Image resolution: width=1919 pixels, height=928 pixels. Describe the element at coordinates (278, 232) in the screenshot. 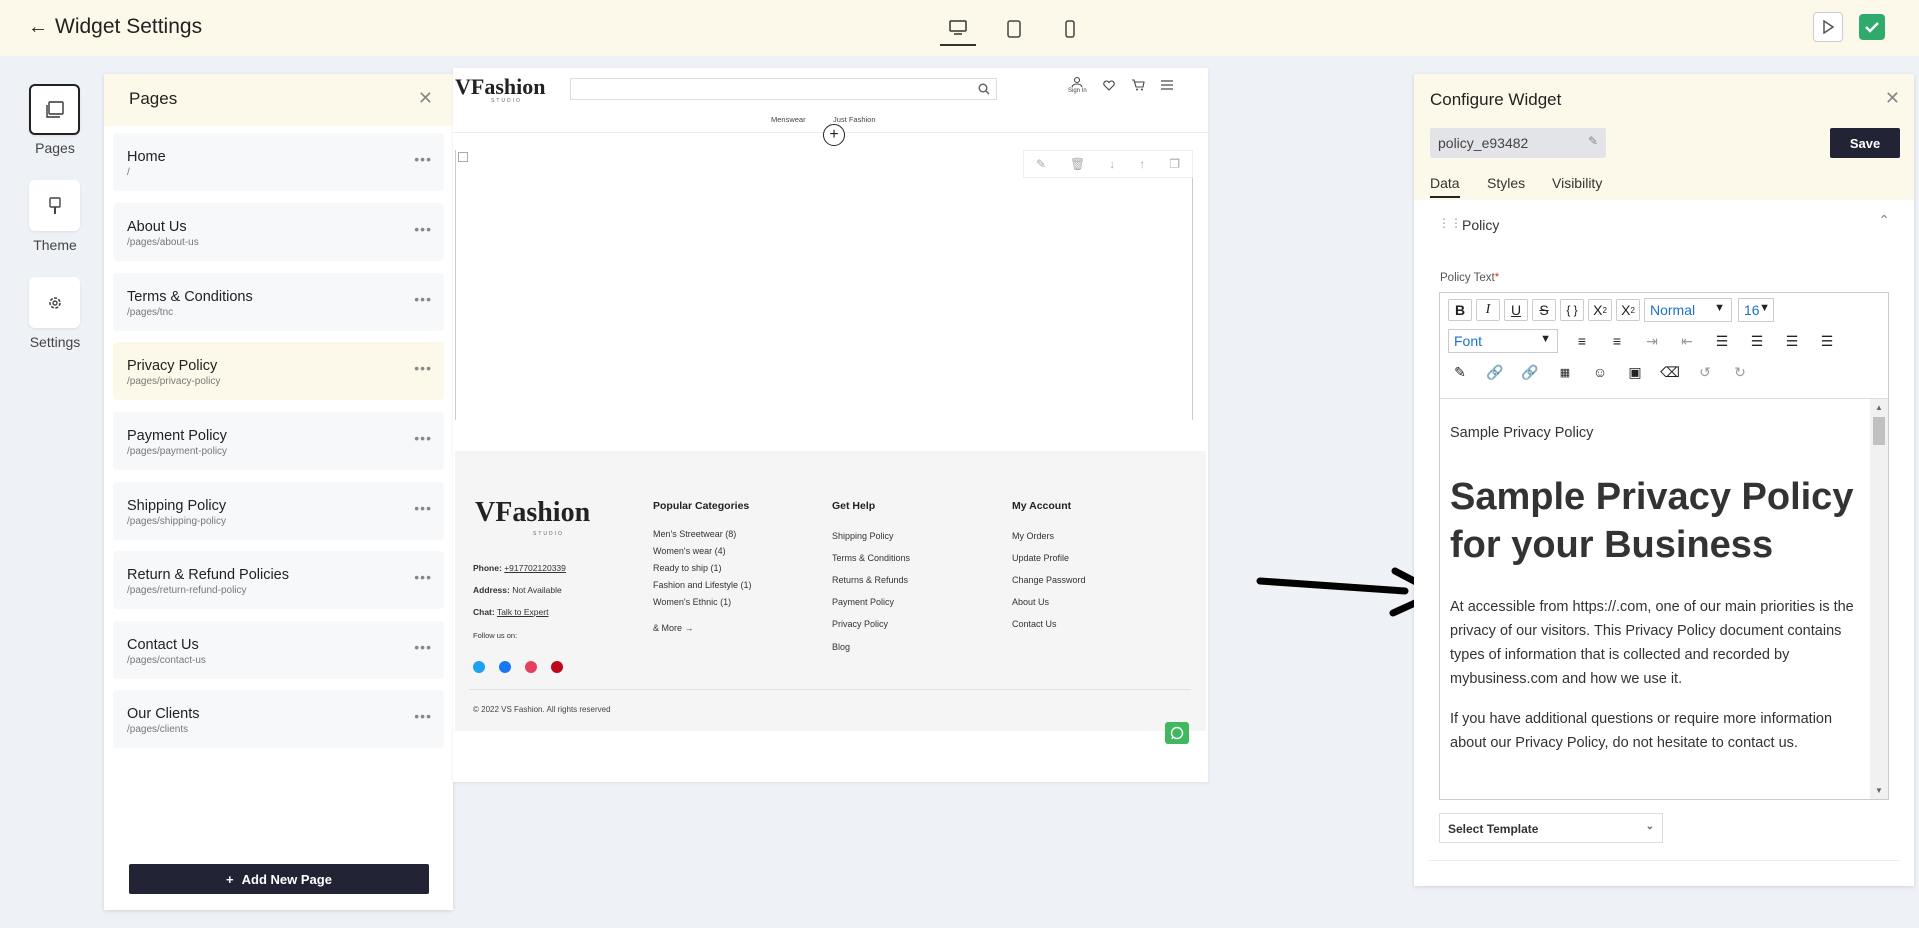

I see `page-item-about-us: About Us /pages/about-us •••` at that location.